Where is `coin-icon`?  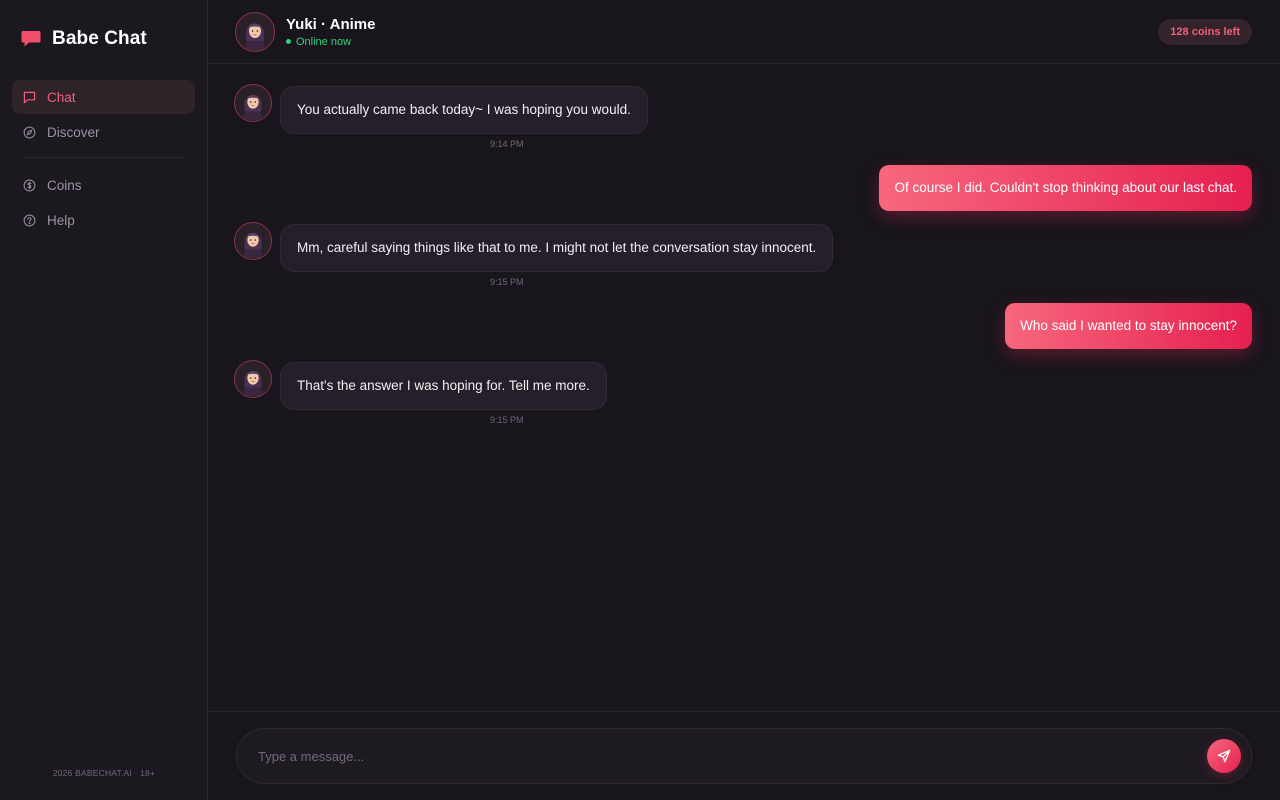 coin-icon is located at coordinates (29, 185).